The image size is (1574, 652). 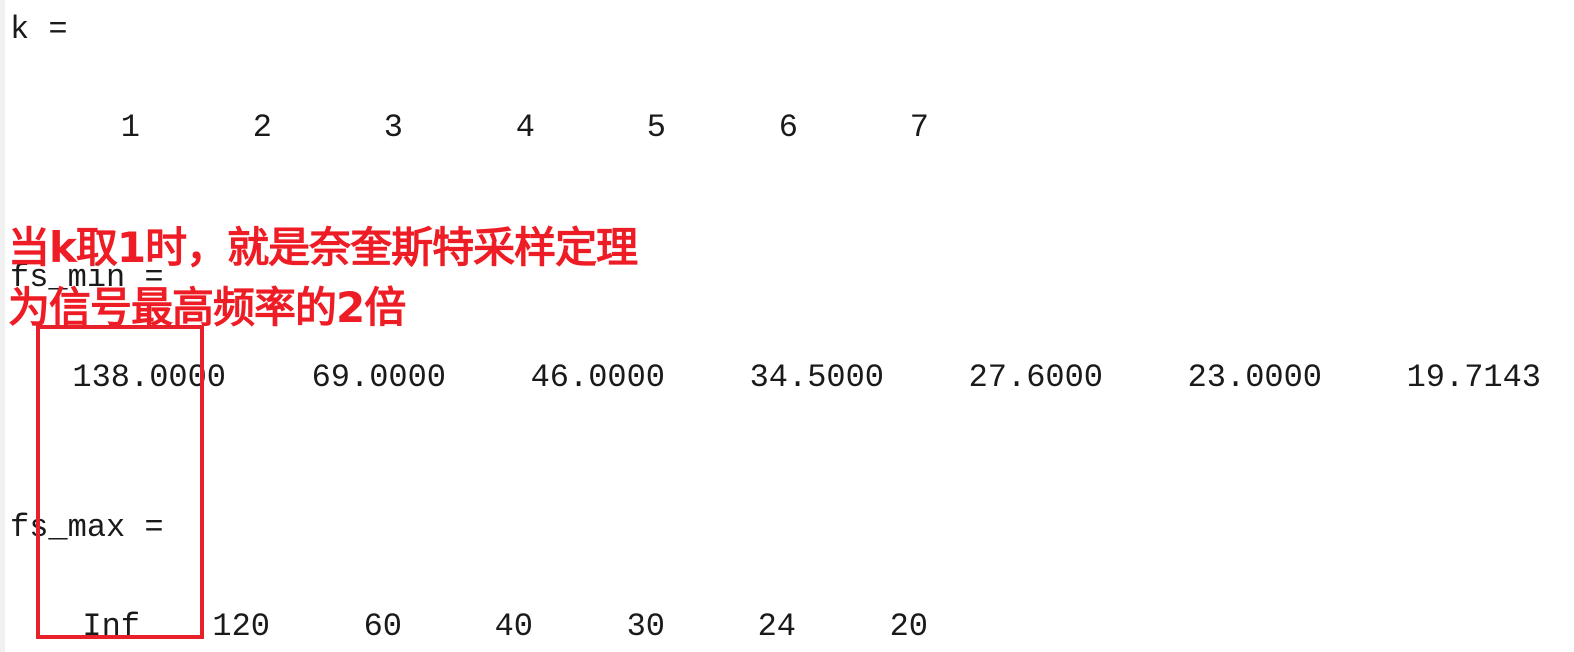 What do you see at coordinates (816, 377) in the screenshot?
I see `fs-min-value-4: 34.5000` at bounding box center [816, 377].